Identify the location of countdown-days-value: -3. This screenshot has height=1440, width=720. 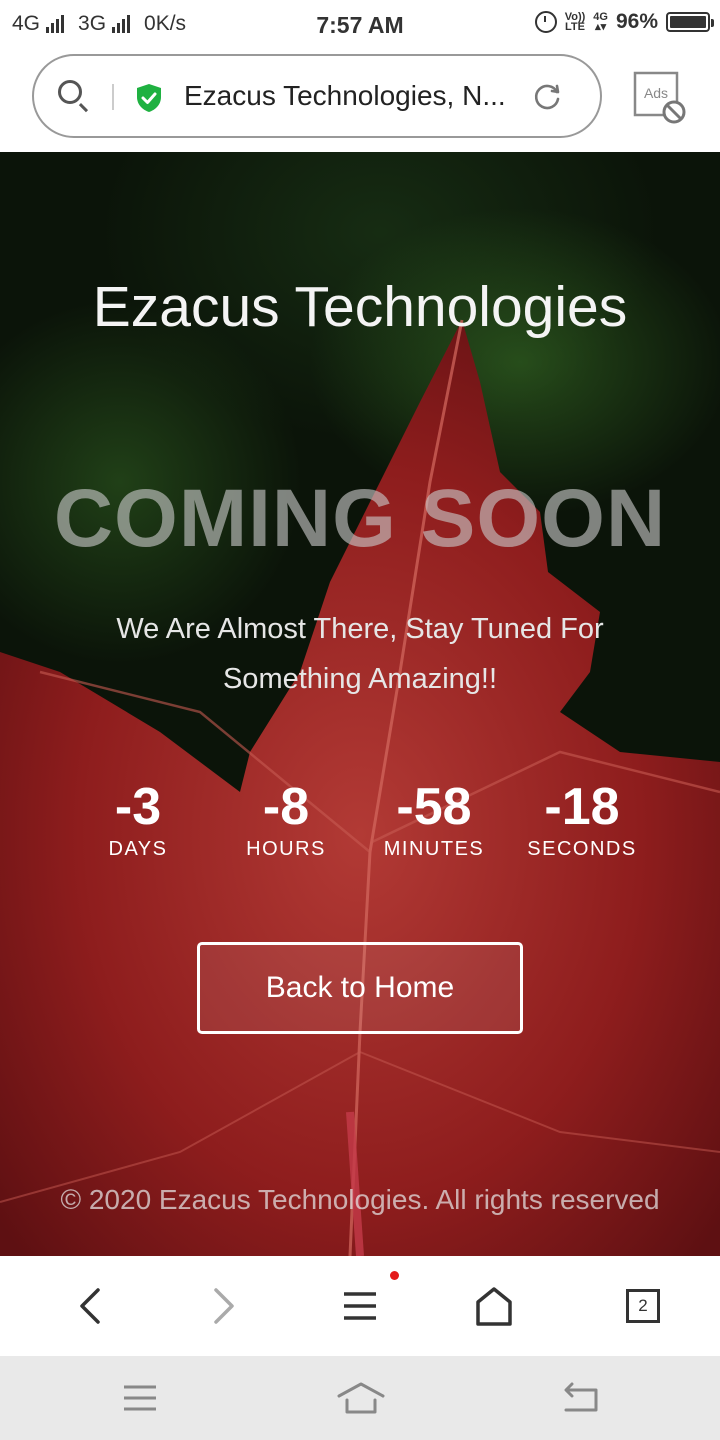
(138, 807).